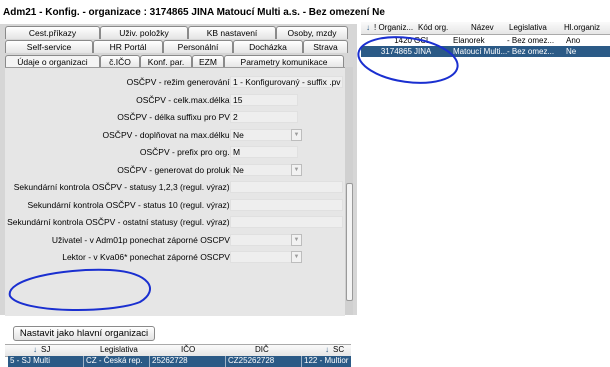 Image resolution: width=610 pixels, height=367 pixels. What do you see at coordinates (117, 361) in the screenshot?
I see `sj-cell-legislativa: CZ - Česká rep.` at bounding box center [117, 361].